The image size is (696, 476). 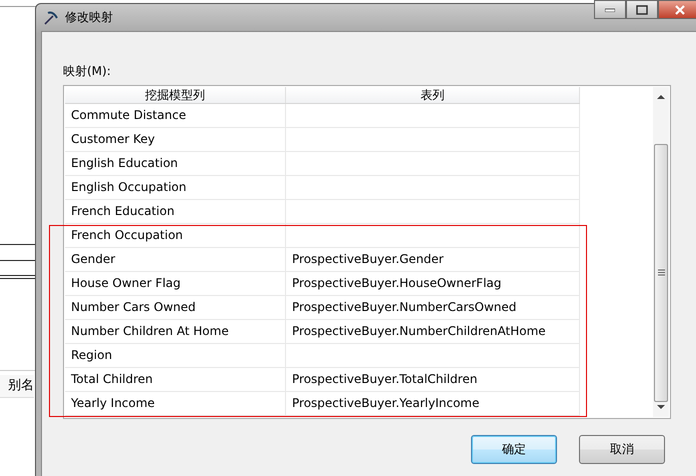 I want to click on close-icon, so click(x=680, y=9).